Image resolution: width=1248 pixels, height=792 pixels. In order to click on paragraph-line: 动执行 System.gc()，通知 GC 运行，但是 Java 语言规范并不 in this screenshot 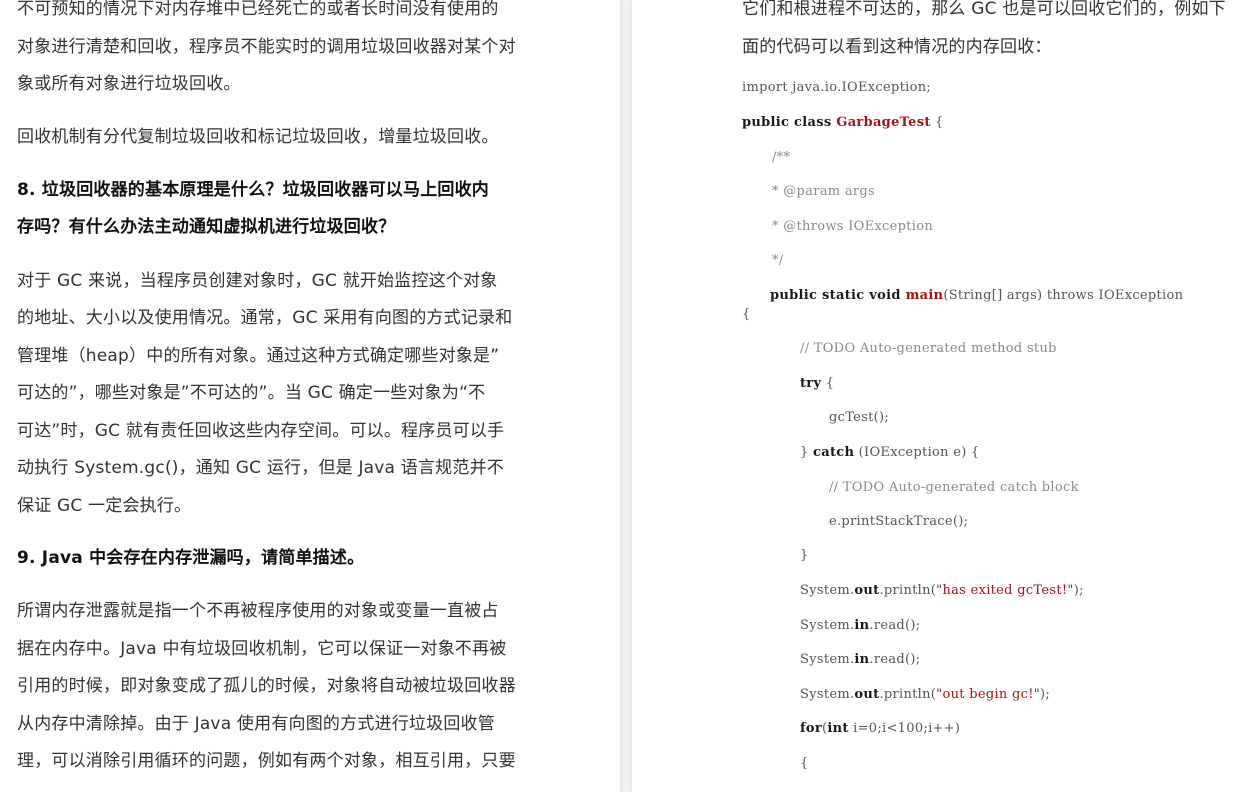, I will do `click(260, 468)`.